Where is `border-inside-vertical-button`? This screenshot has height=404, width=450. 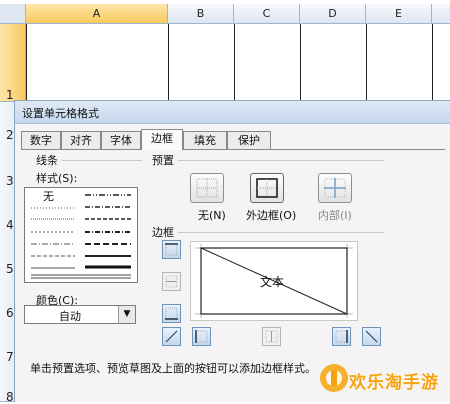 border-inside-vertical-button is located at coordinates (271, 336).